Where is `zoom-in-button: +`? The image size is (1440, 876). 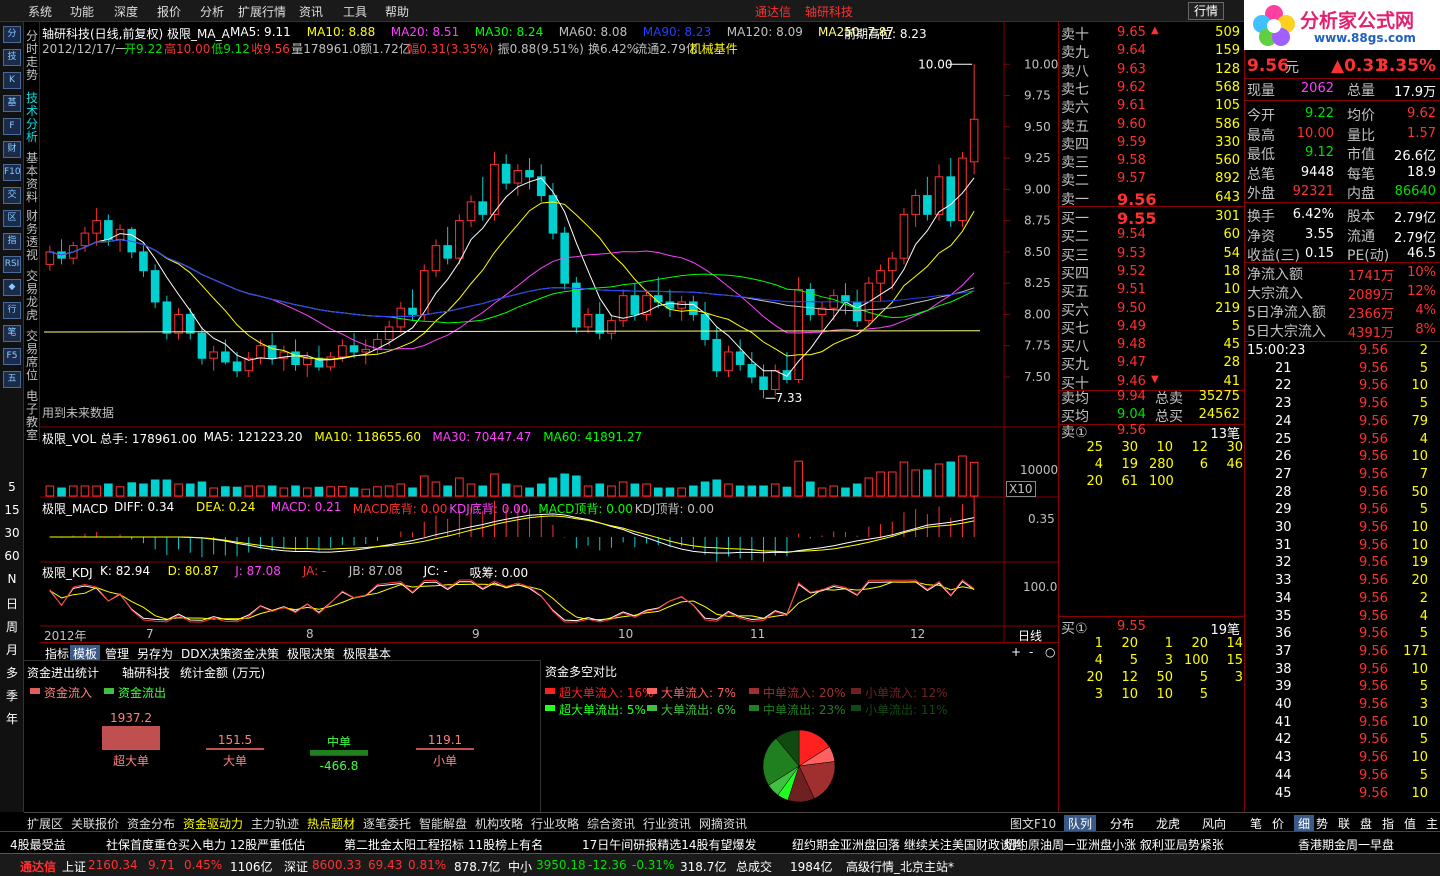 zoom-in-button: + is located at coordinates (1016, 652).